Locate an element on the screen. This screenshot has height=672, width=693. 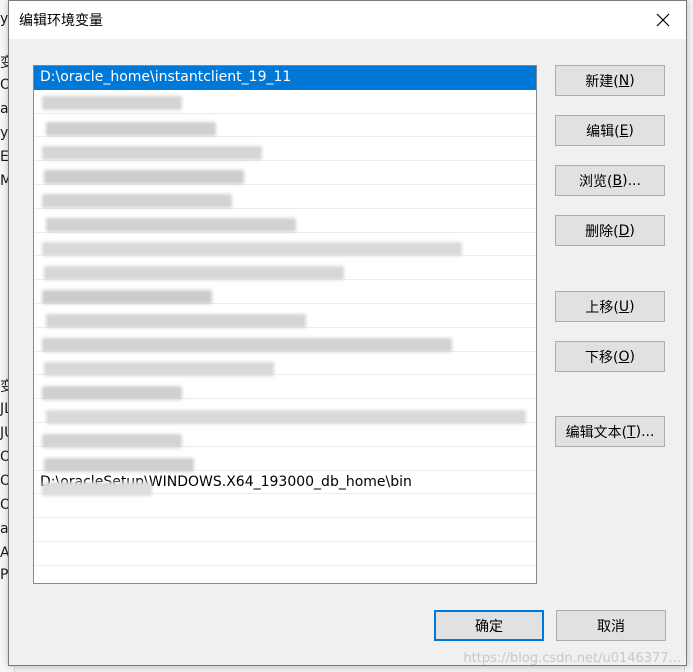
move-up-button-label: 上移( is located at coordinates (602, 307).